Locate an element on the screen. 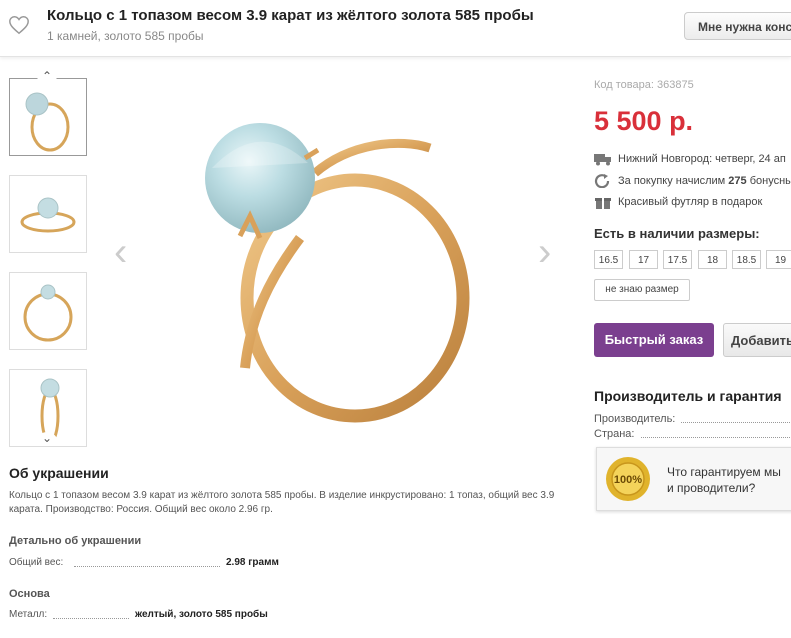 The height and width of the screenshot is (638, 791). gift-info: Красивый футляр в подарок is located at coordinates (678, 202).